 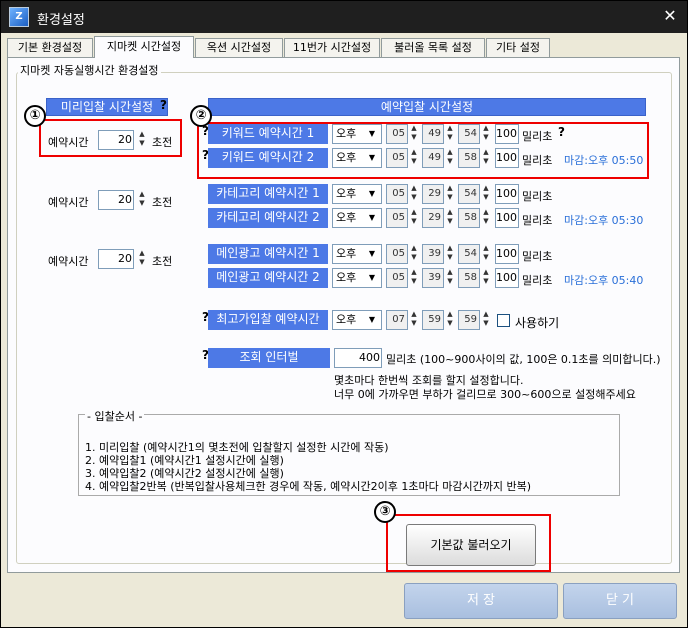 I want to click on max-bid-ampm-select: 오후 ▼, so click(x=357, y=320).